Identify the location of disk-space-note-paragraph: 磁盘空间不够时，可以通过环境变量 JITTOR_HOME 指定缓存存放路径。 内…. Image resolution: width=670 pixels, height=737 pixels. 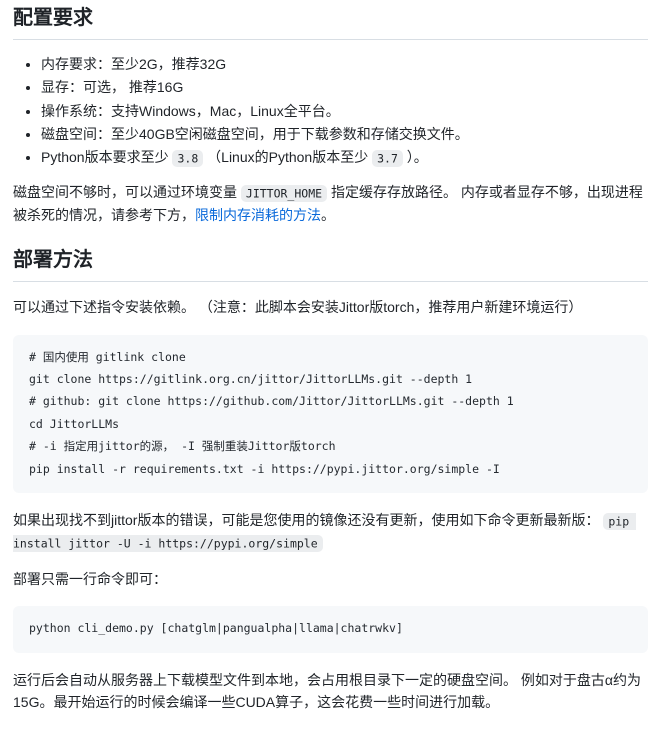
(330, 203).